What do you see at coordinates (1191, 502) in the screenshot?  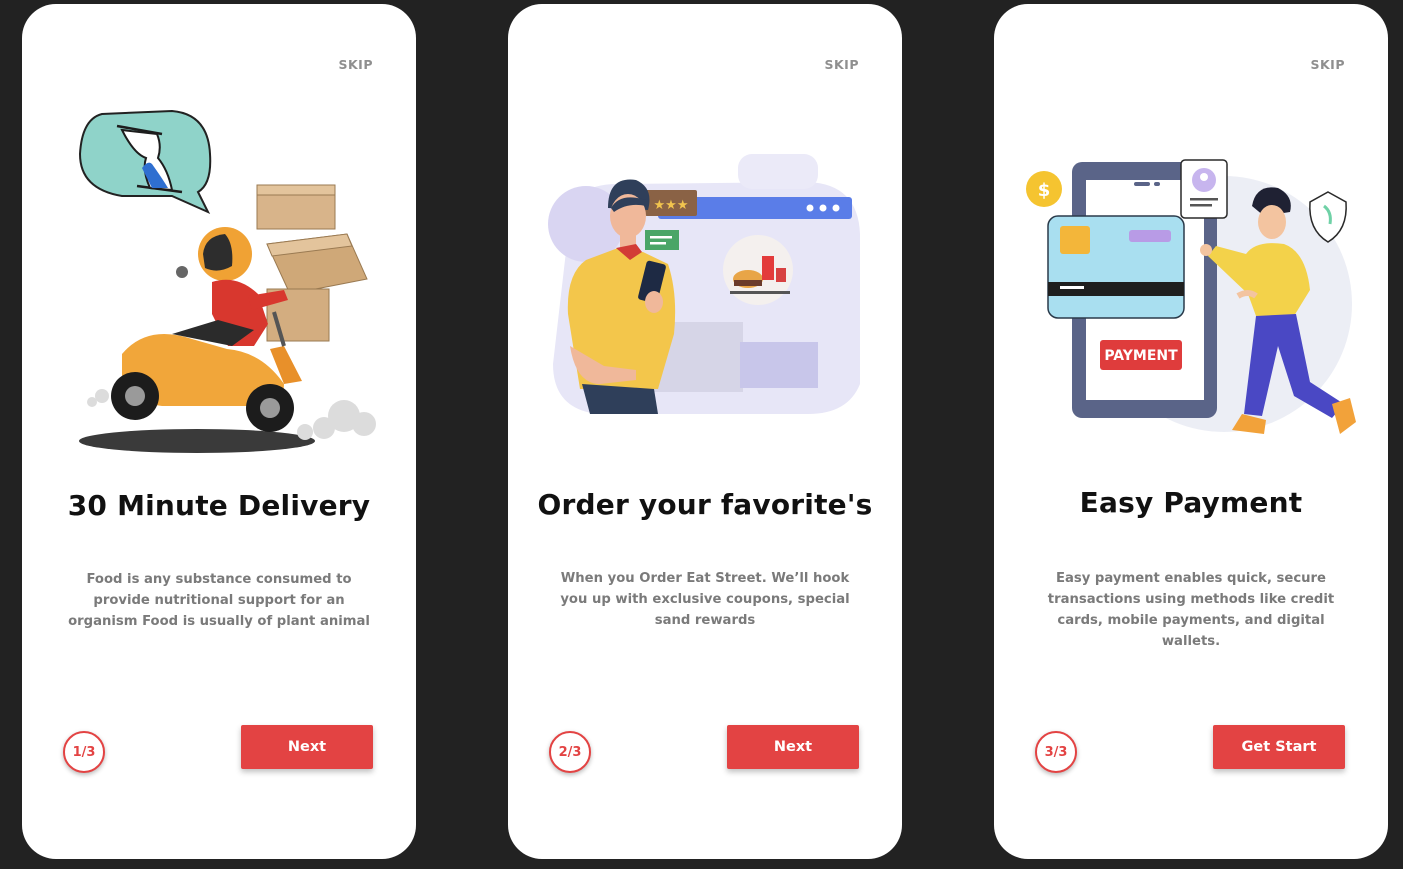 I see `screen-title: Easy Payment` at bounding box center [1191, 502].